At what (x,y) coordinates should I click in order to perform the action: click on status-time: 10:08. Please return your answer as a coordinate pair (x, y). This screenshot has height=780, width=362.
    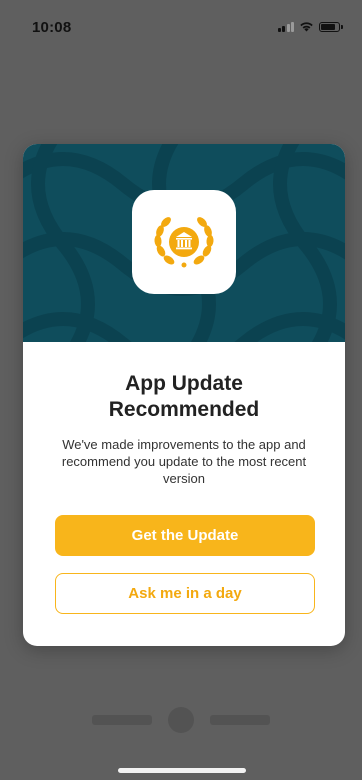
    Looking at the image, I should click on (52, 27).